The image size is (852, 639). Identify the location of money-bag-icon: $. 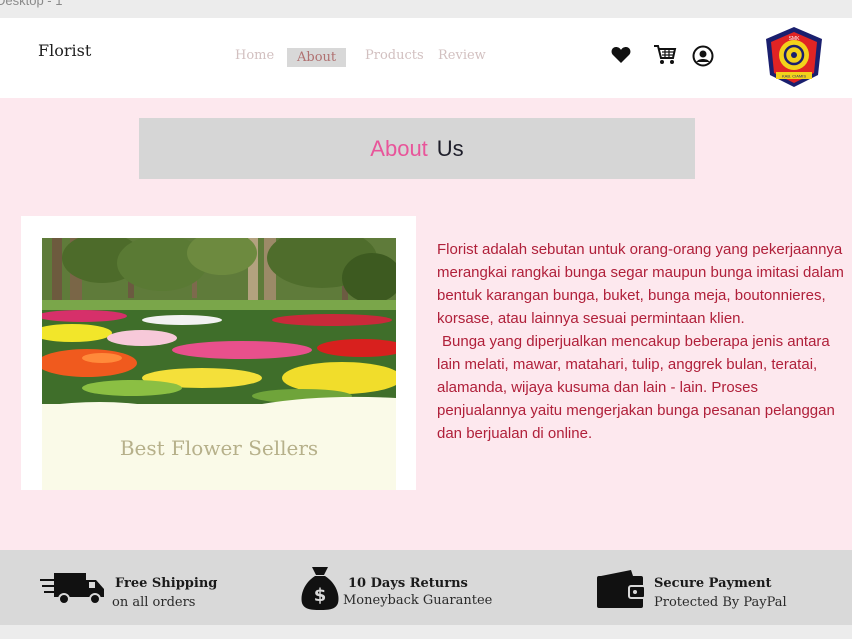
(320, 590).